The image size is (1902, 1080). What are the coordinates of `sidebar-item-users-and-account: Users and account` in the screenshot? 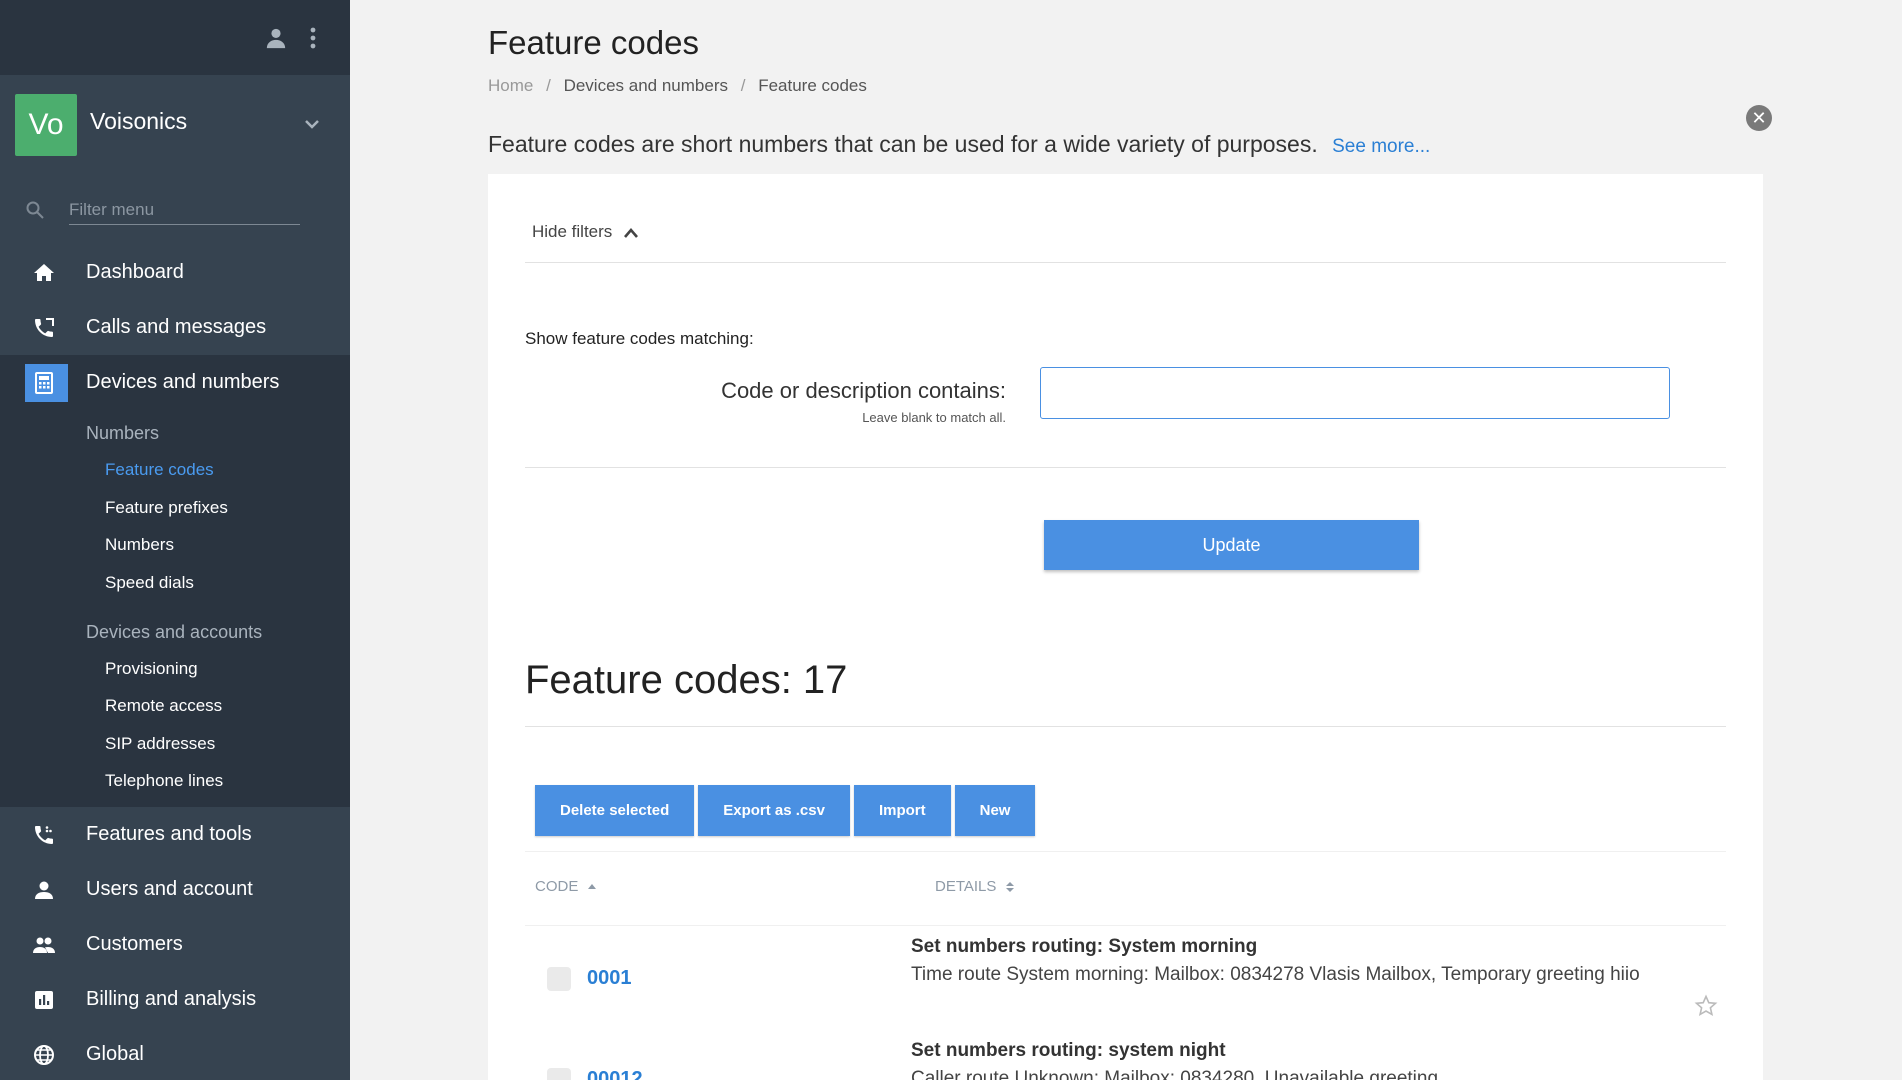 It's located at (175, 889).